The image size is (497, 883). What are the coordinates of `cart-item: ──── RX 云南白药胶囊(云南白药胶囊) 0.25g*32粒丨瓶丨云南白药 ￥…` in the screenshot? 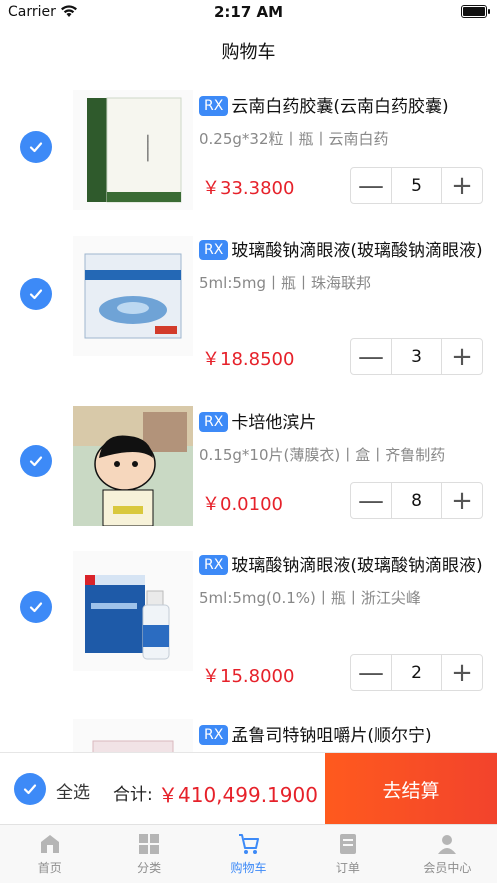 It's located at (248, 152).